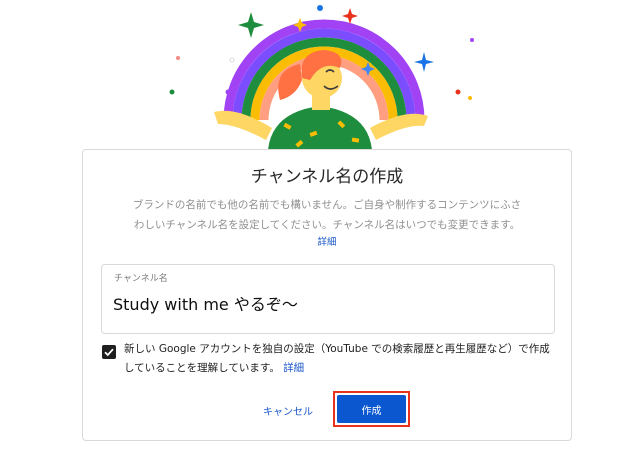 Image resolution: width=640 pixels, height=449 pixels. Describe the element at coordinates (141, 279) in the screenshot. I see `channel-name-label: チャンネル名` at that location.